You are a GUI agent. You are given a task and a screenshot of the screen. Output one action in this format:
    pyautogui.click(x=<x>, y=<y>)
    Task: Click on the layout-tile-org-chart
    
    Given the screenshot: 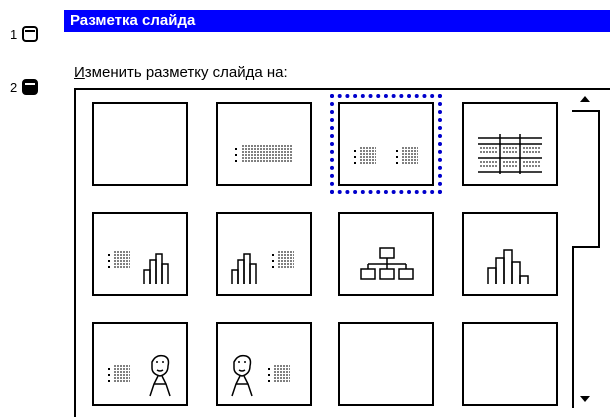 What is the action you would take?
    pyautogui.click(x=386, y=254)
    